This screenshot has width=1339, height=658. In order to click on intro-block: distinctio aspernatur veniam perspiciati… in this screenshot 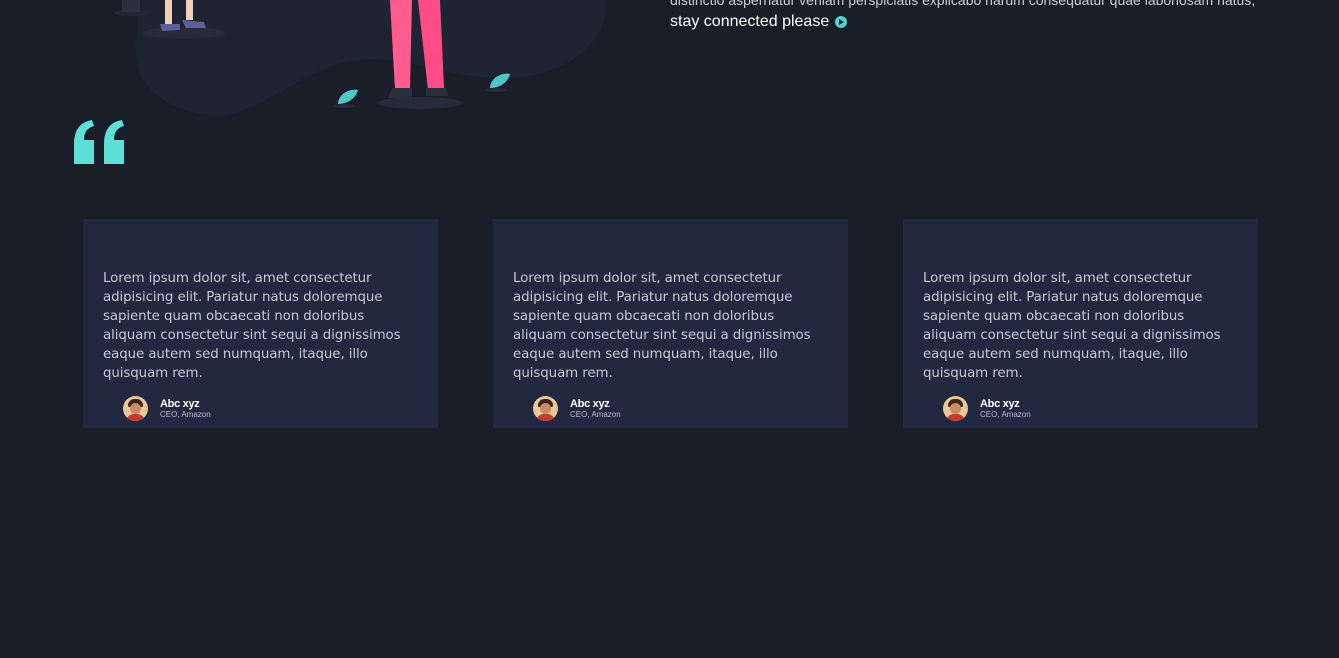, I will do `click(970, 15)`.